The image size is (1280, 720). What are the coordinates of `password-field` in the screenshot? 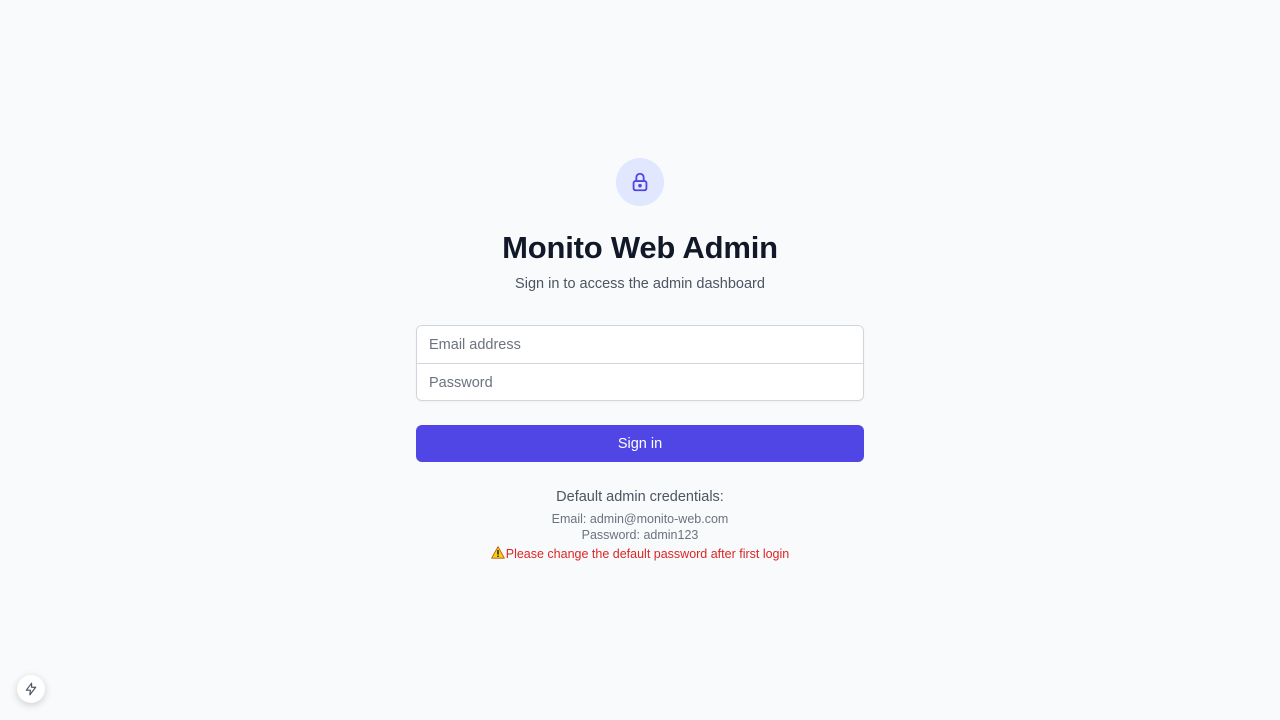 It's located at (640, 382).